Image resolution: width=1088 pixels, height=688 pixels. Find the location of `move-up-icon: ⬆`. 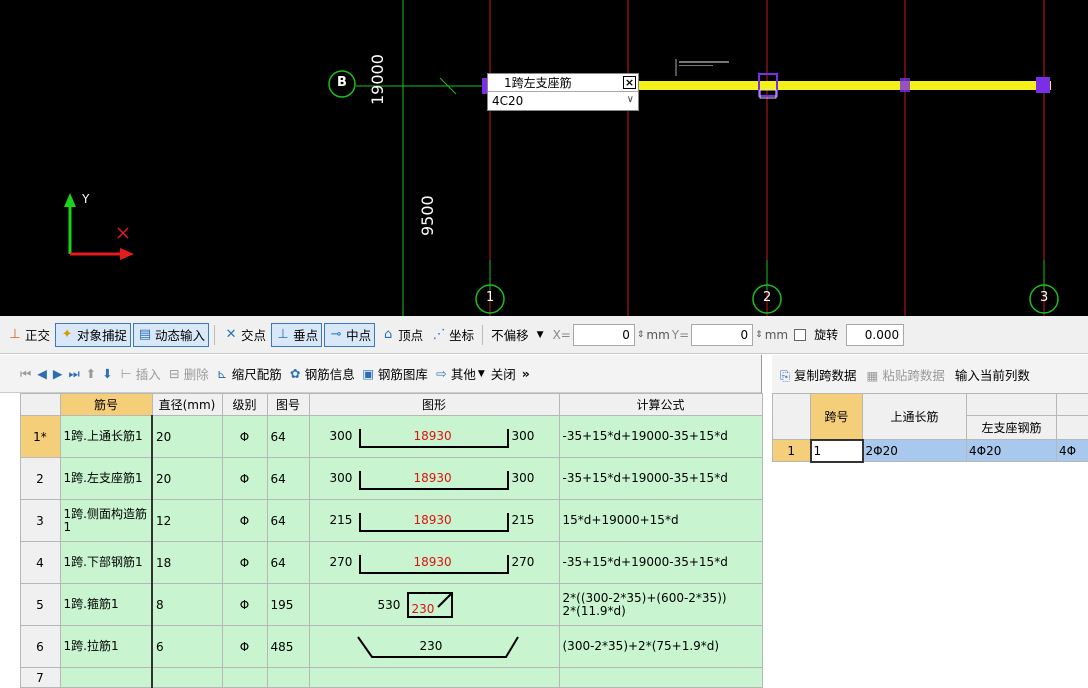

move-up-icon: ⬆ is located at coordinates (91, 373).